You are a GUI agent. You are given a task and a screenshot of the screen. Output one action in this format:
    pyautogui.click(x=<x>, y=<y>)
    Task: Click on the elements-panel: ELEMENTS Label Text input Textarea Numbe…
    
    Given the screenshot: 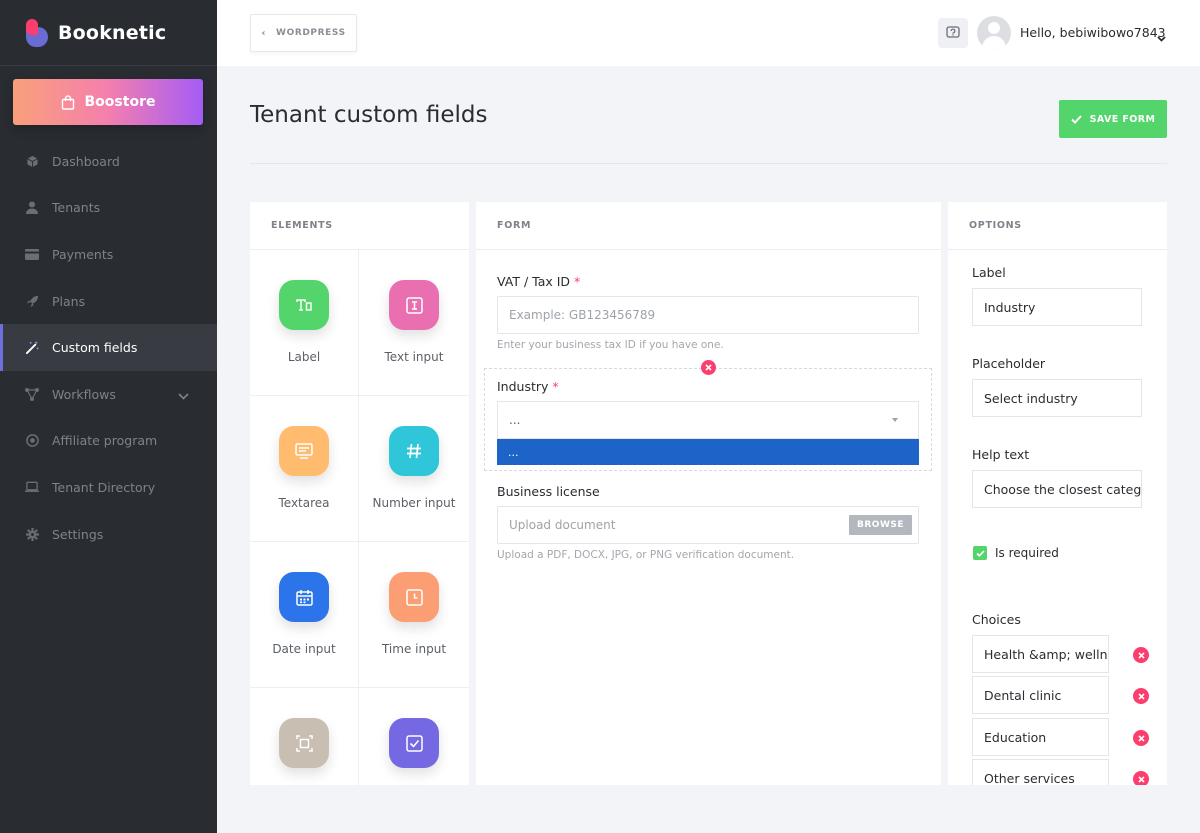 What is the action you would take?
    pyautogui.click(x=359, y=493)
    